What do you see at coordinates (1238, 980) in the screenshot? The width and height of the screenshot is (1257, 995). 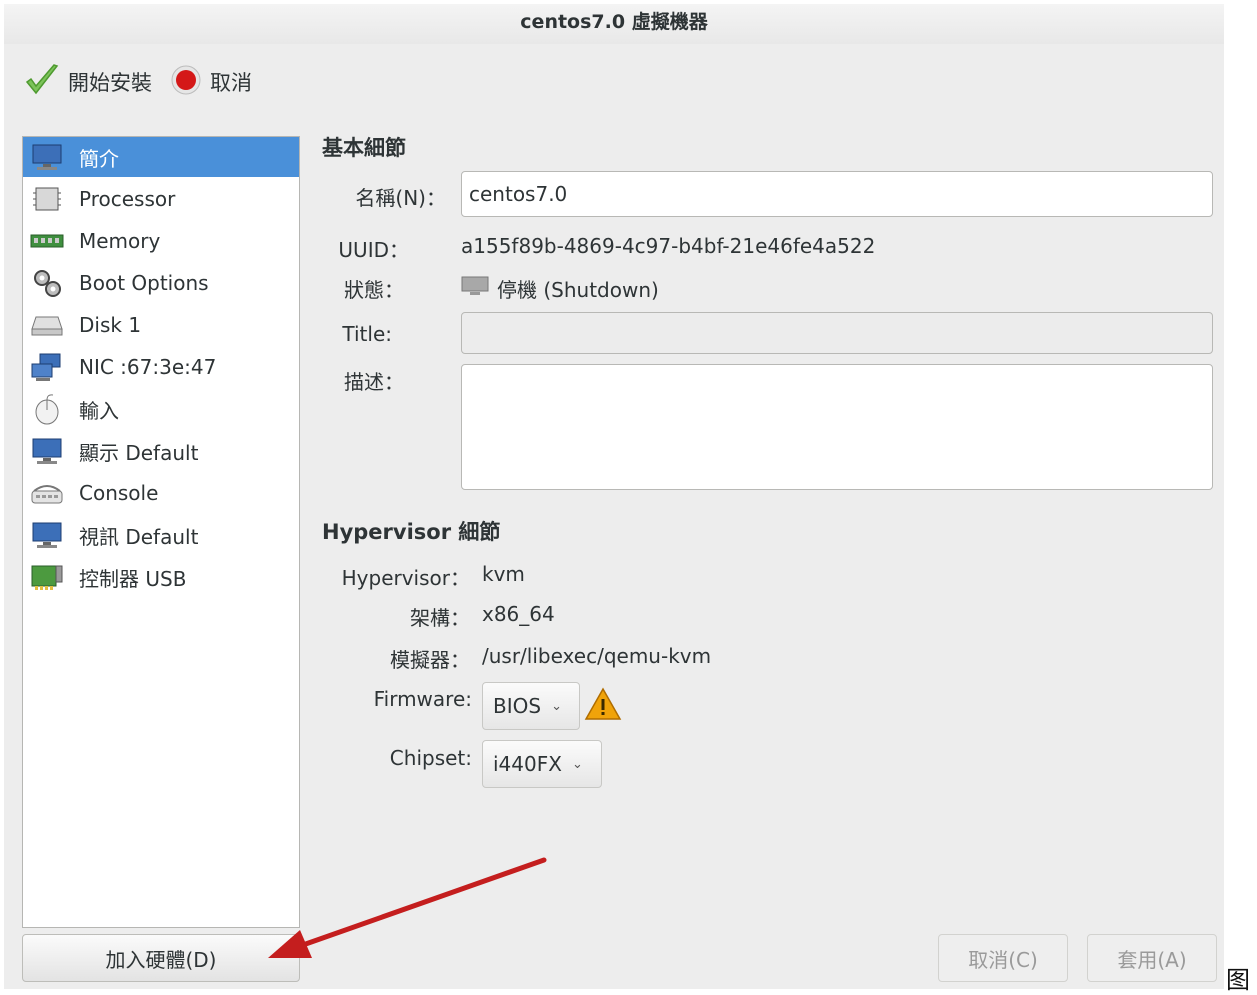 I see `corner-caption: 图` at bounding box center [1238, 980].